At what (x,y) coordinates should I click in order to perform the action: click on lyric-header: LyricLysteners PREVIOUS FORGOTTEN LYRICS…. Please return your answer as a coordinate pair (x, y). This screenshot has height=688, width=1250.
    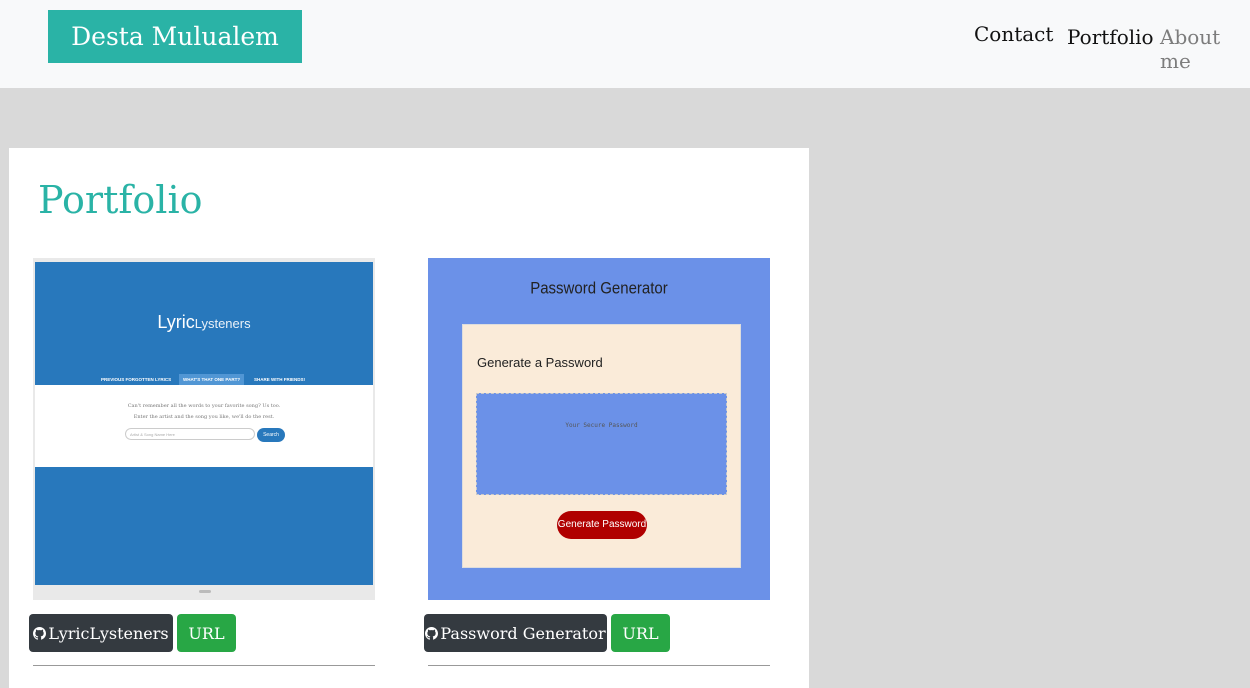
    Looking at the image, I should click on (204, 323).